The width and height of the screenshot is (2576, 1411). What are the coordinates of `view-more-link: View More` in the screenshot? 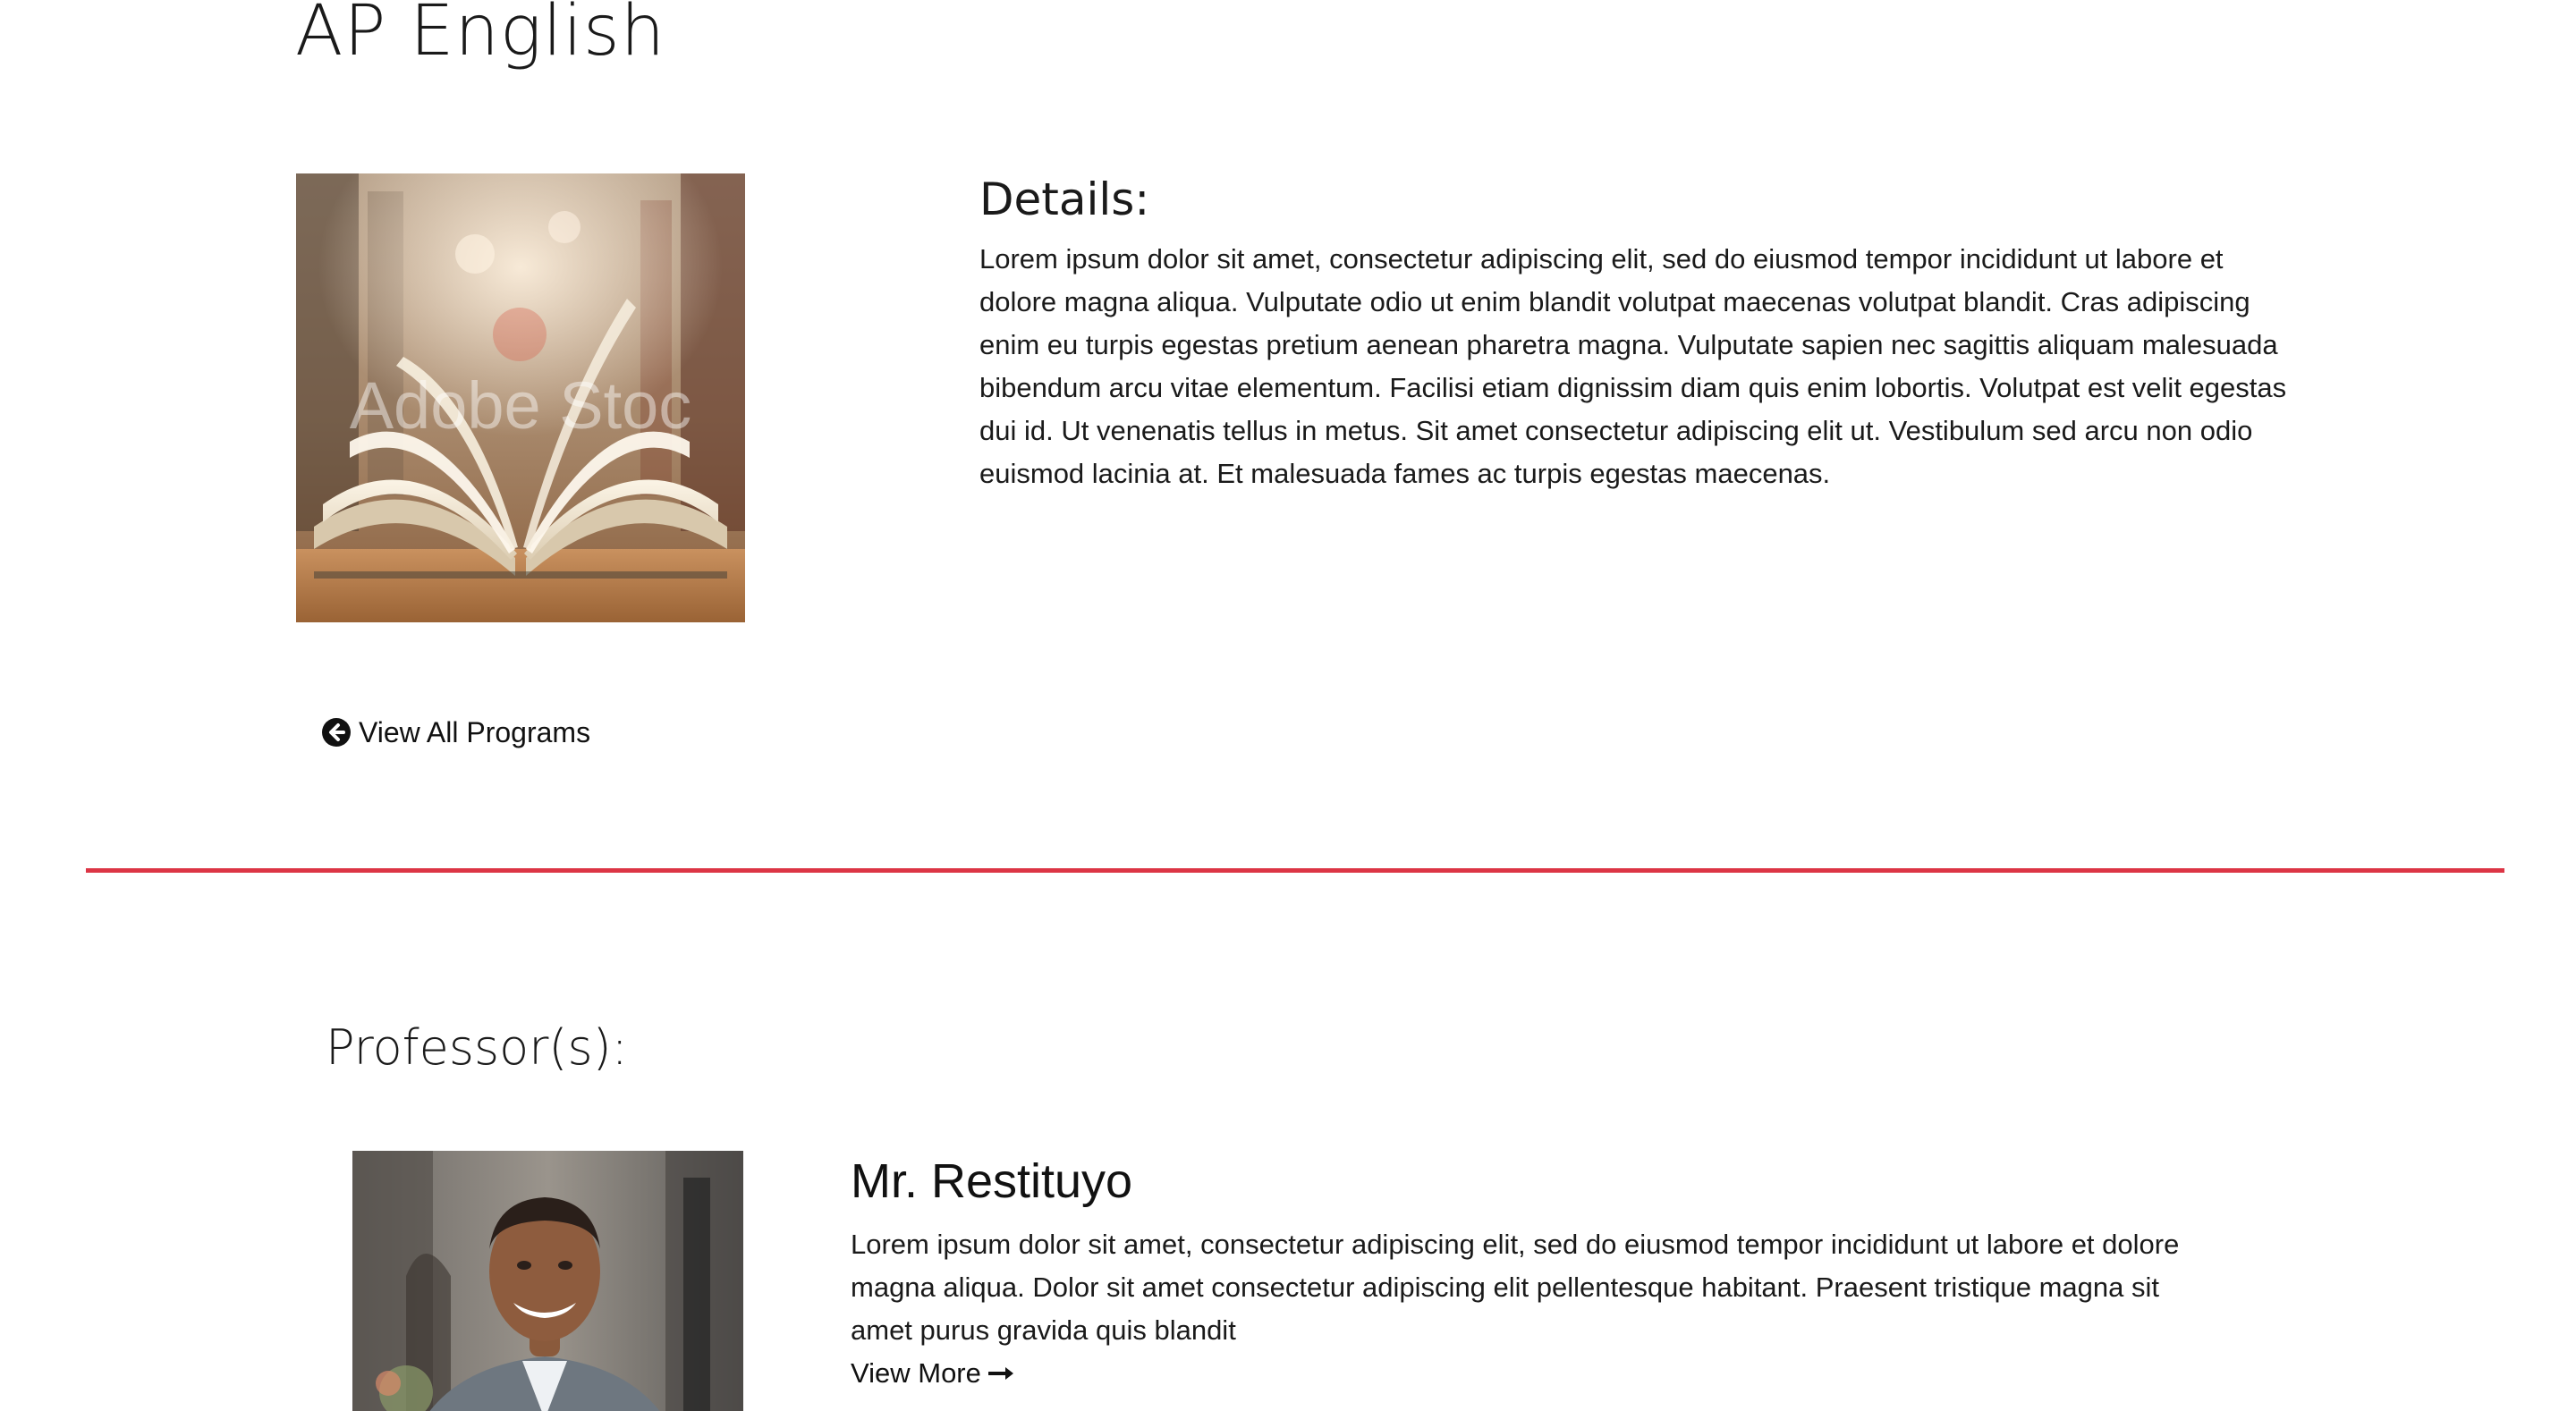 It's located at (933, 1373).